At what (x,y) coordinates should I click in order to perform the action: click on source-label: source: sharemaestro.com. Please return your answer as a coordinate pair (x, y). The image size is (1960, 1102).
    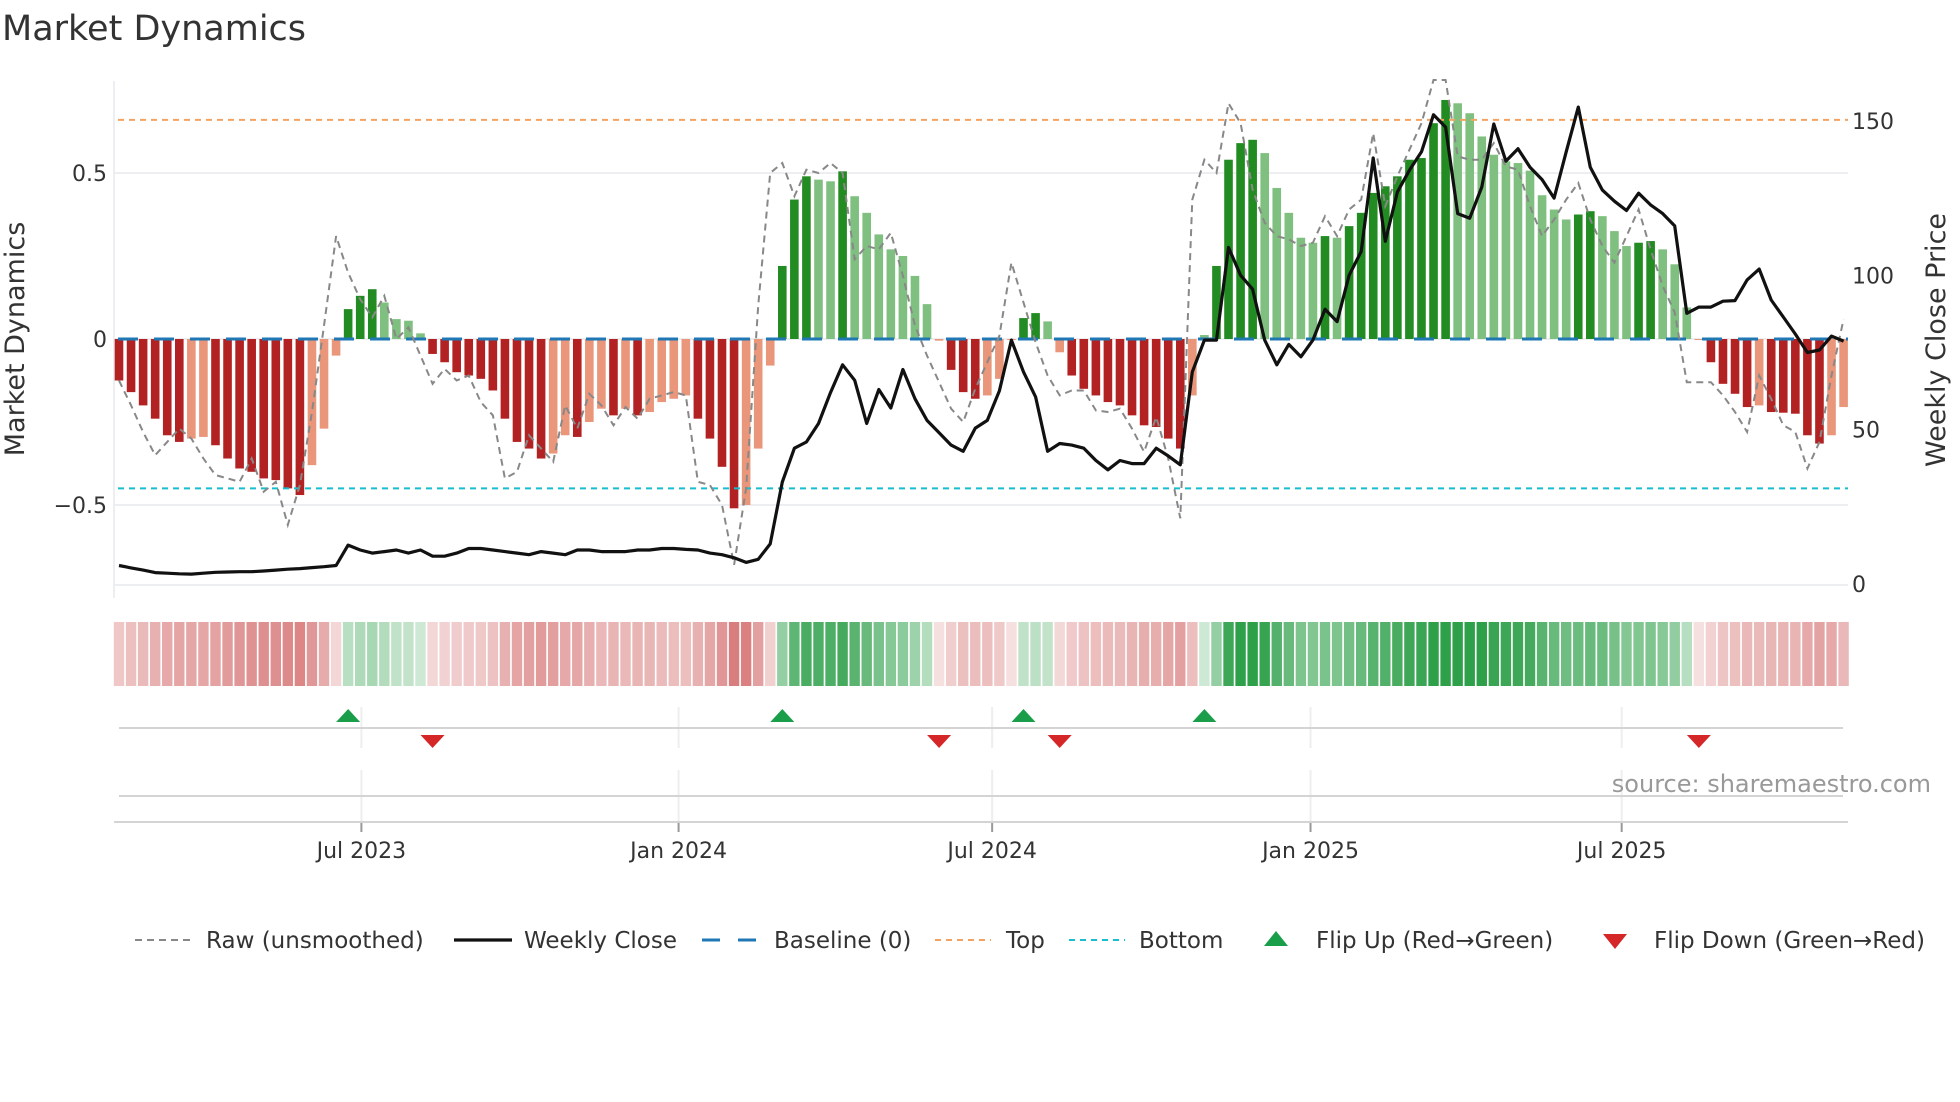
    Looking at the image, I should click on (1771, 784).